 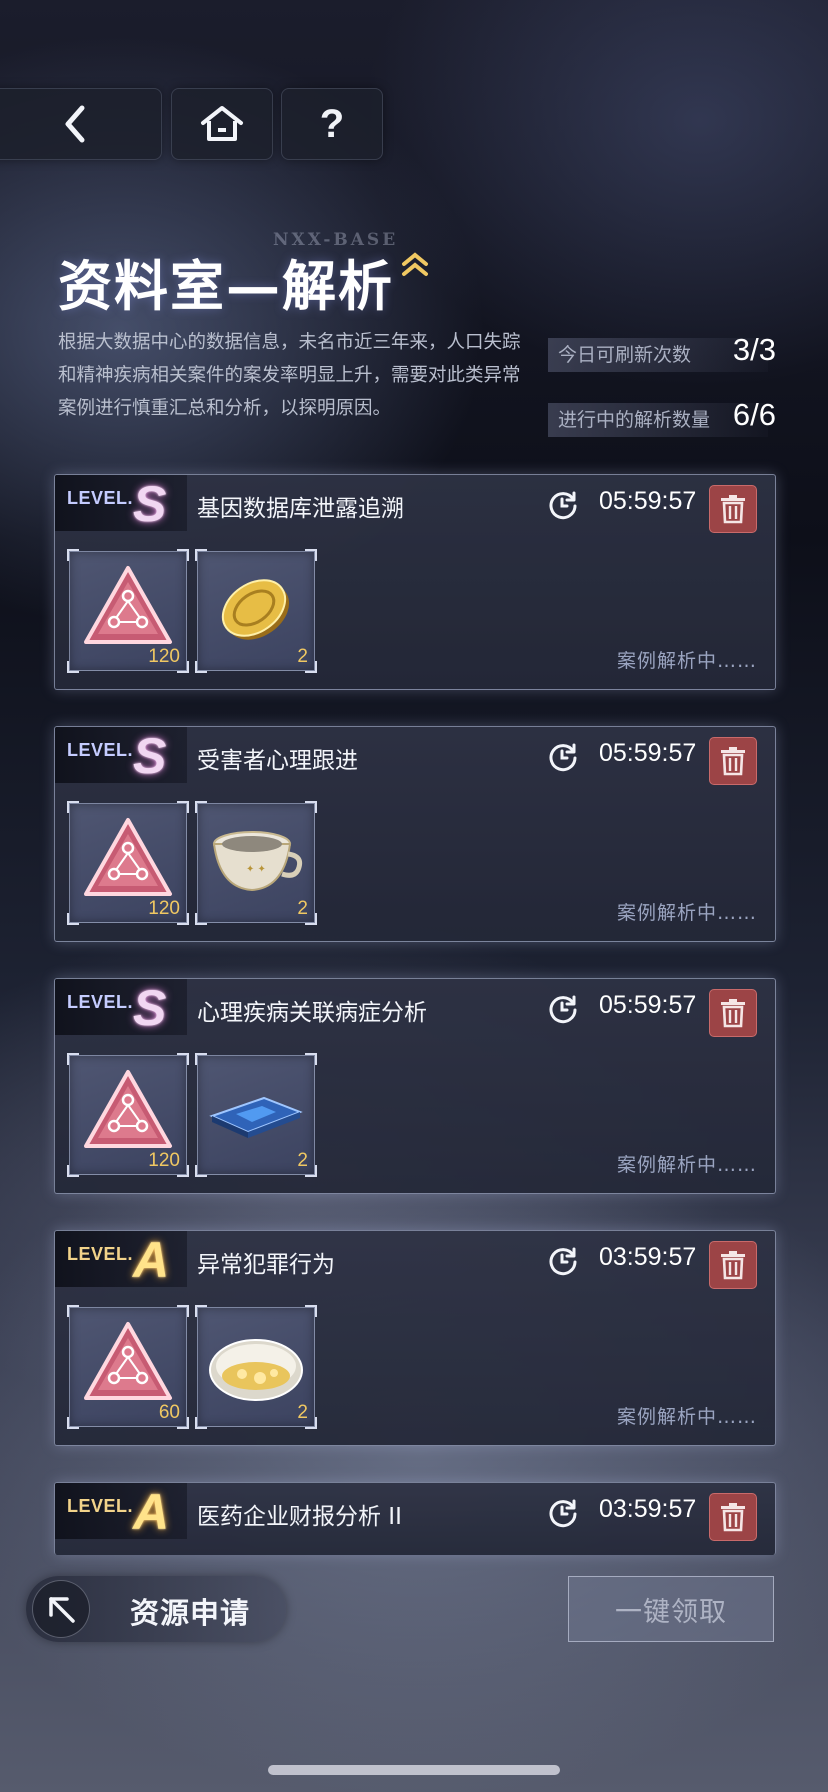 I want to click on reward-slot: ✦ ✦ 2, so click(x=256, y=863).